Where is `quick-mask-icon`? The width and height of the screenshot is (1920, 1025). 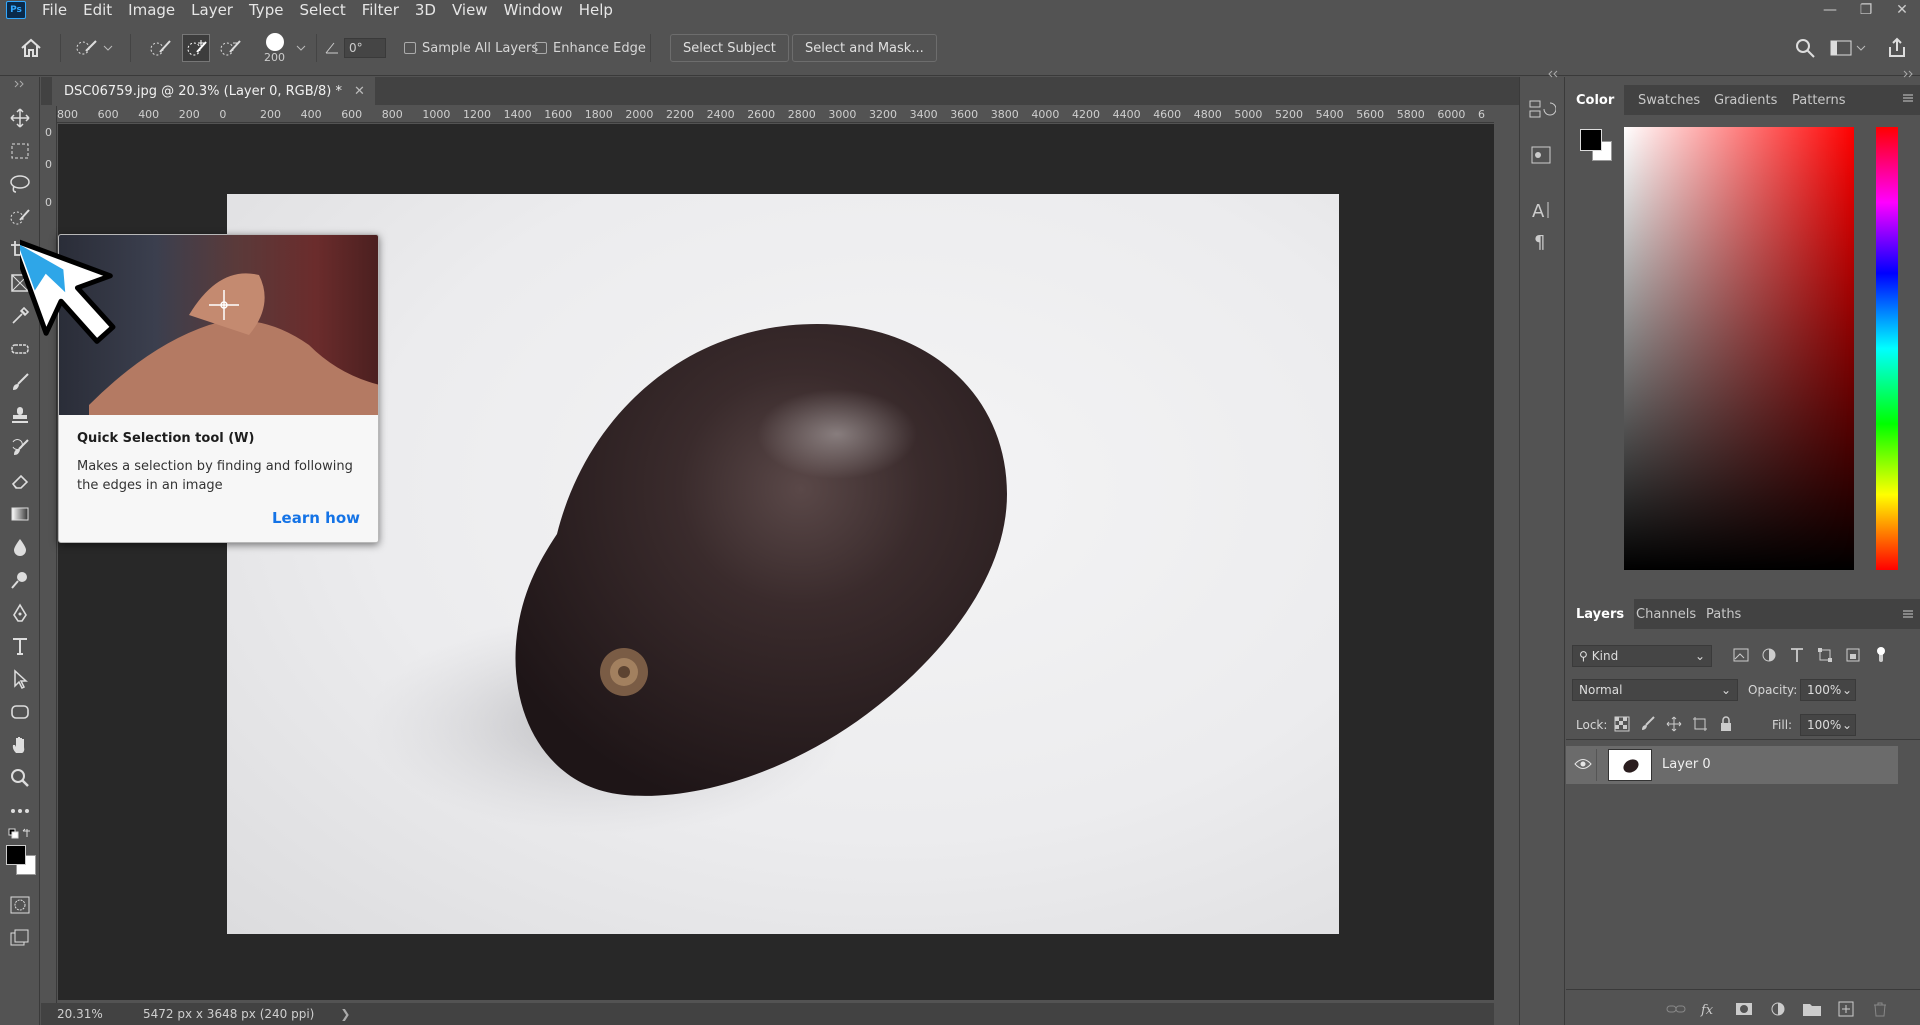
quick-mask-icon is located at coordinates (20, 905).